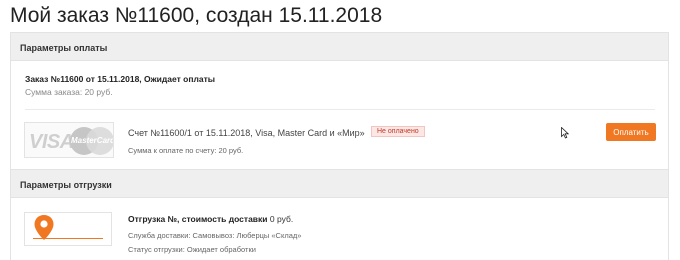 The height and width of the screenshot is (260, 680). I want to click on order-sum: Сумма заказа: 20 руб., so click(69, 92).